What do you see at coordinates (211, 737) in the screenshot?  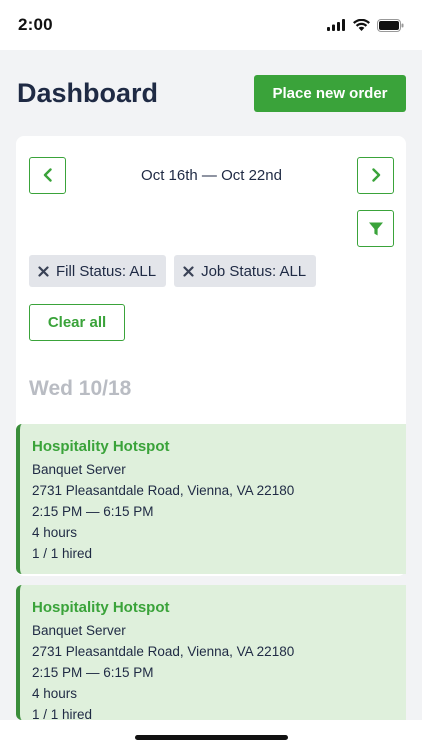 I see `home-indicator` at bounding box center [211, 737].